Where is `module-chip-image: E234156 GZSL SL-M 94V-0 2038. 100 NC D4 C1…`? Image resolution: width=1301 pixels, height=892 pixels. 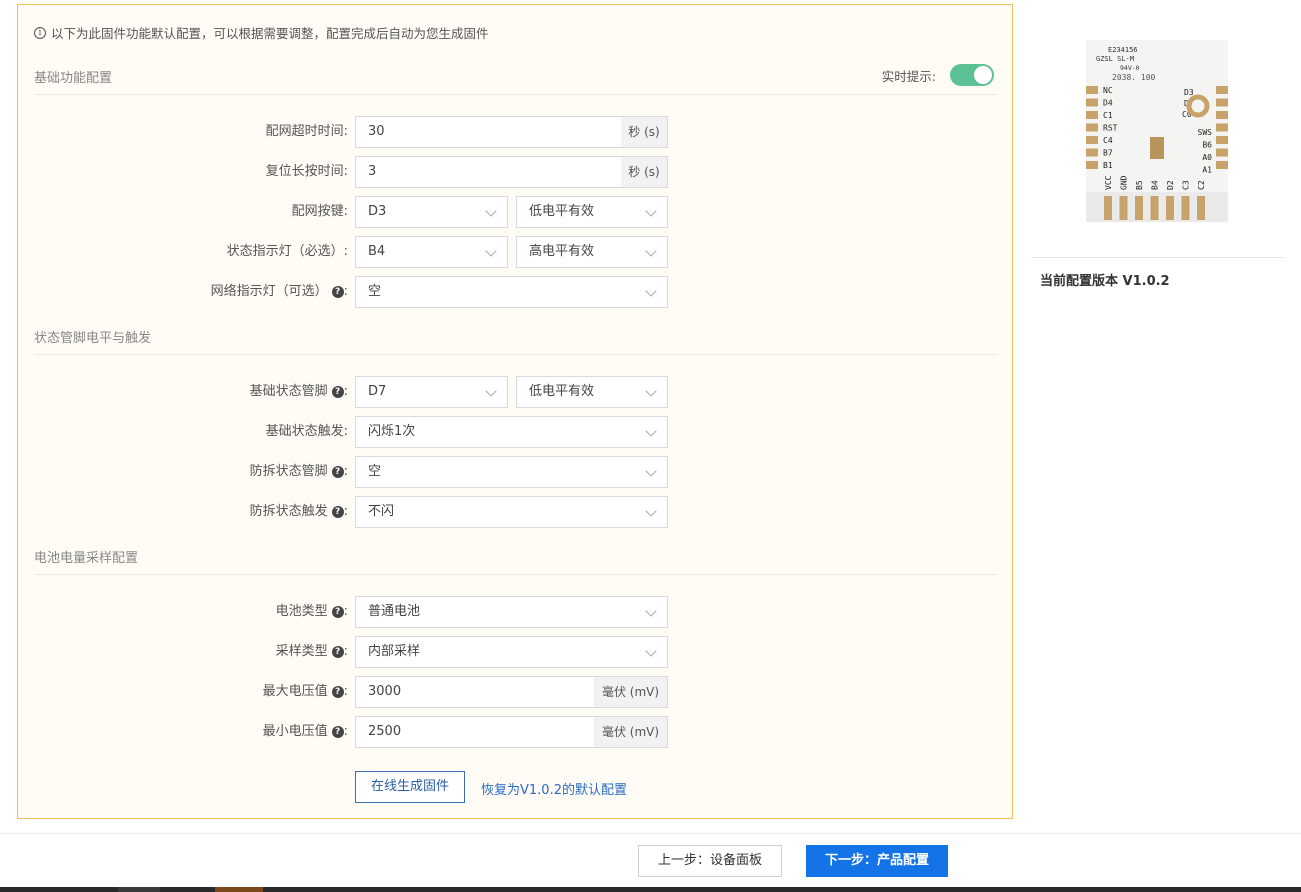 module-chip-image: E234156 GZSL SL-M 94V-0 2038. 100 NC D4 C1… is located at coordinates (1157, 131).